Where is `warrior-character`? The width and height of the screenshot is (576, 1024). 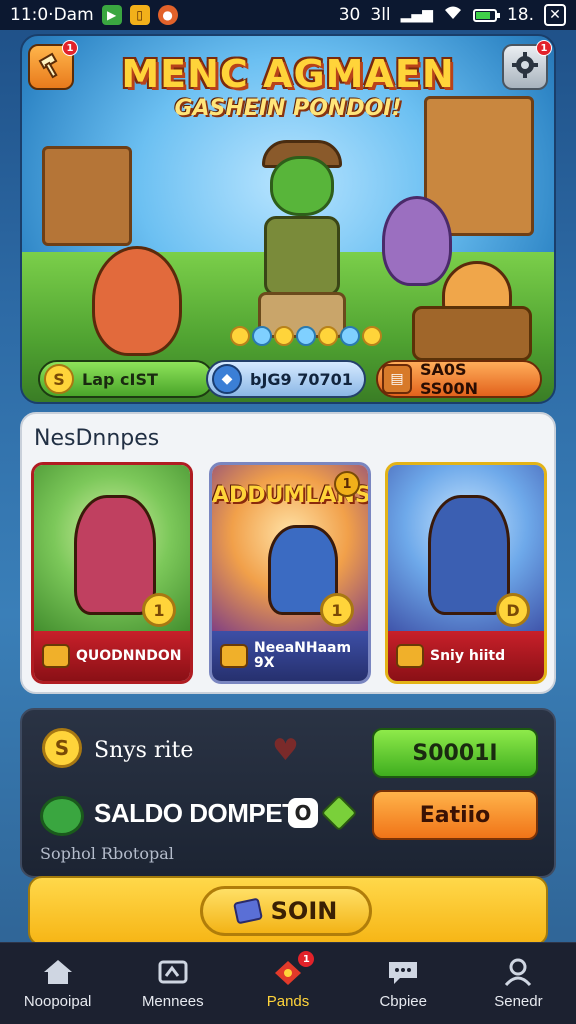 warrior-character is located at coordinates (115, 555).